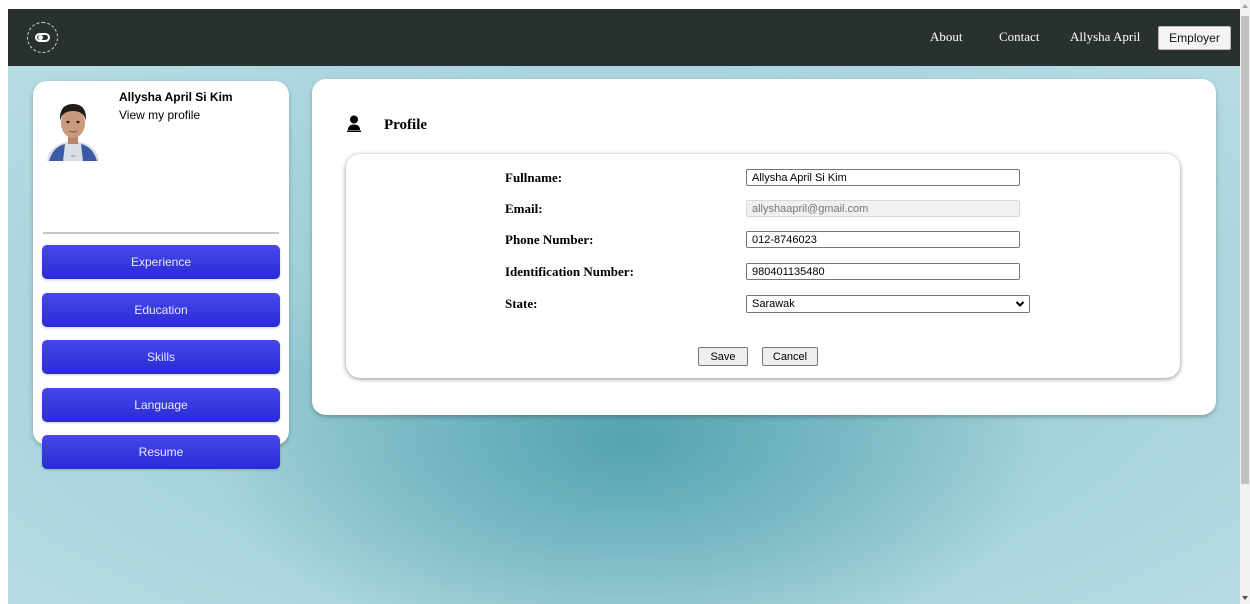  I want to click on employer-button: Employer, so click(1194, 38).